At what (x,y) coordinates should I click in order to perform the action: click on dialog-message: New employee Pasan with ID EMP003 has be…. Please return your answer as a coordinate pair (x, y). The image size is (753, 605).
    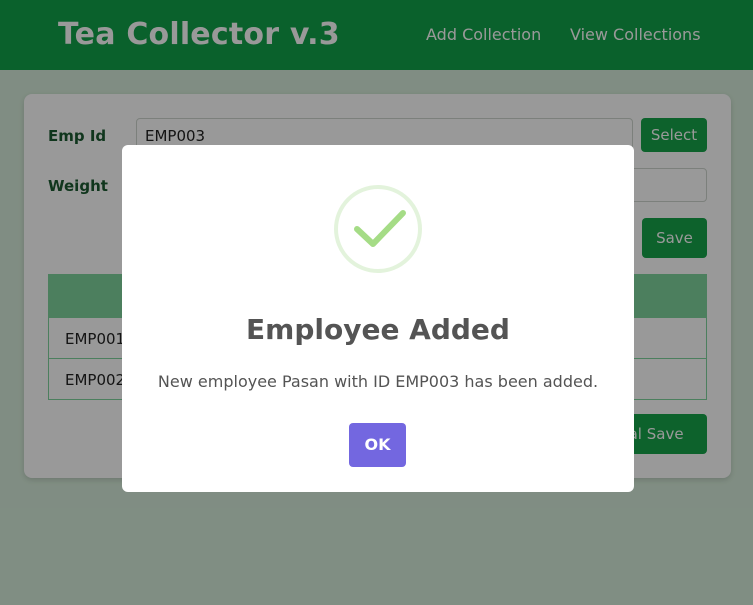
    Looking at the image, I should click on (378, 381).